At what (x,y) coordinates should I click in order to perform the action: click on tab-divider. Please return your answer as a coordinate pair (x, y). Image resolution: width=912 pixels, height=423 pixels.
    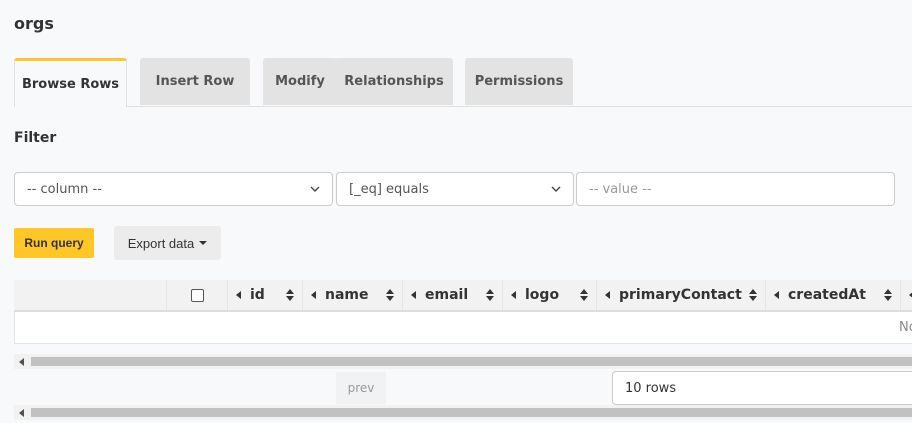
    Looking at the image, I should click on (463, 106).